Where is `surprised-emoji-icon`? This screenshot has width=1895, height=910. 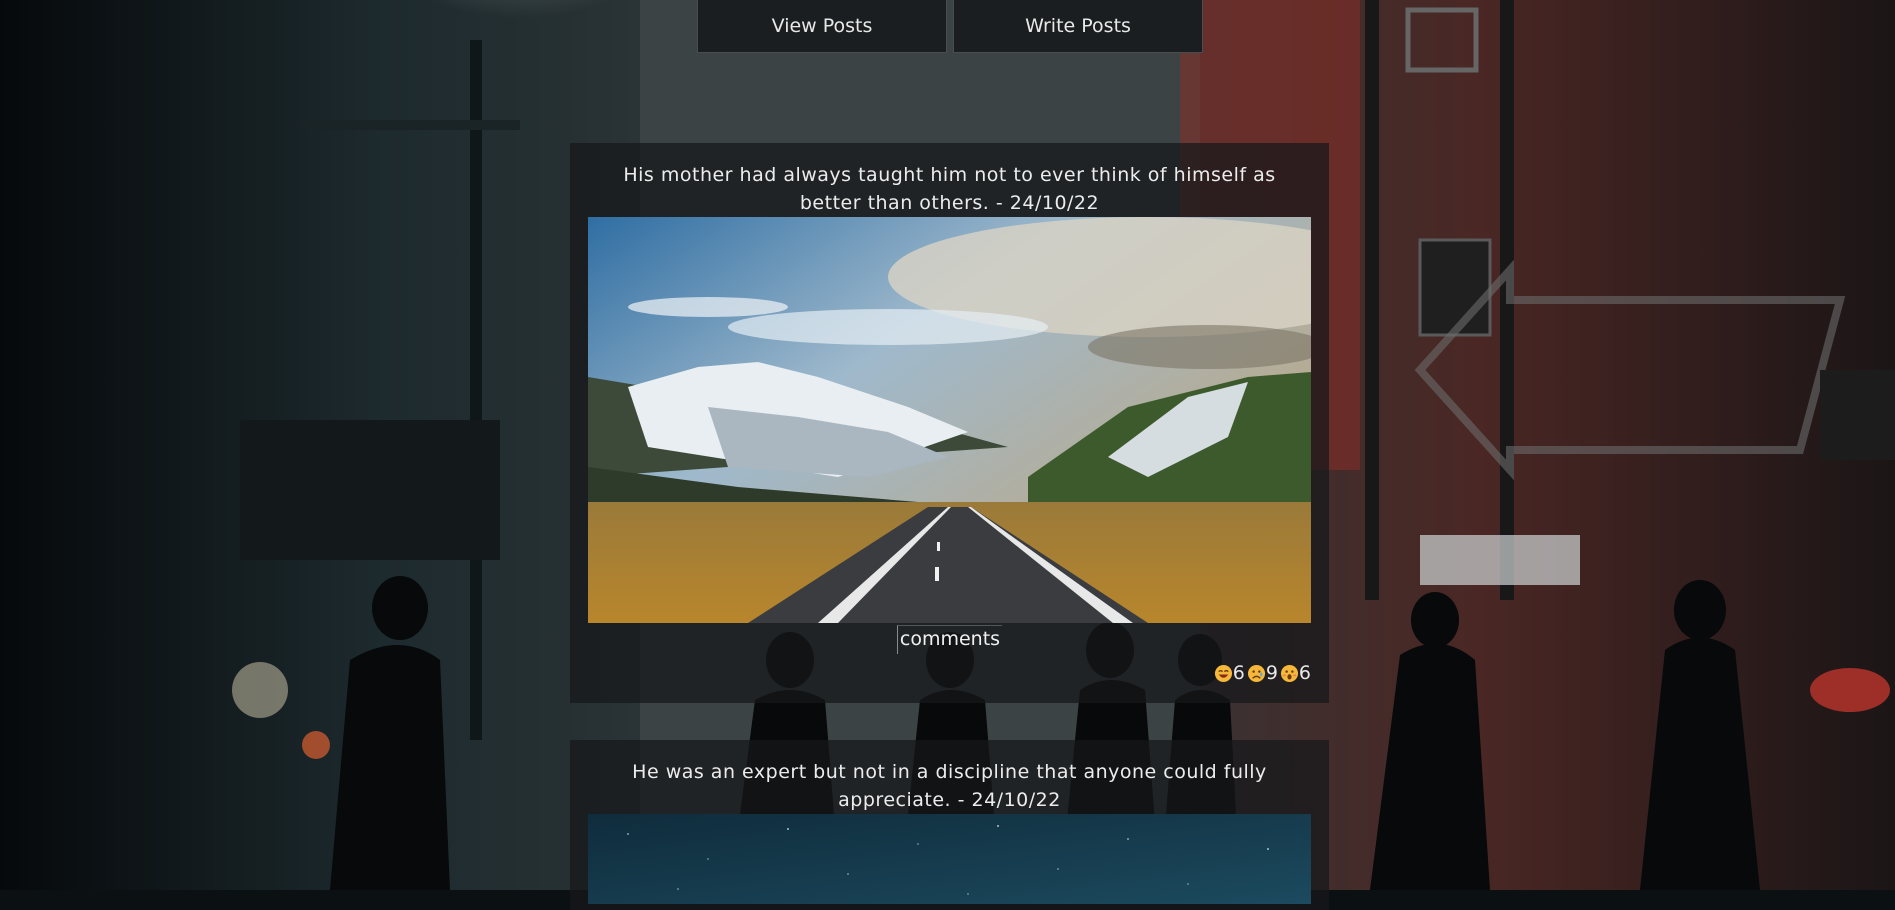
surprised-emoji-icon is located at coordinates (1289, 673).